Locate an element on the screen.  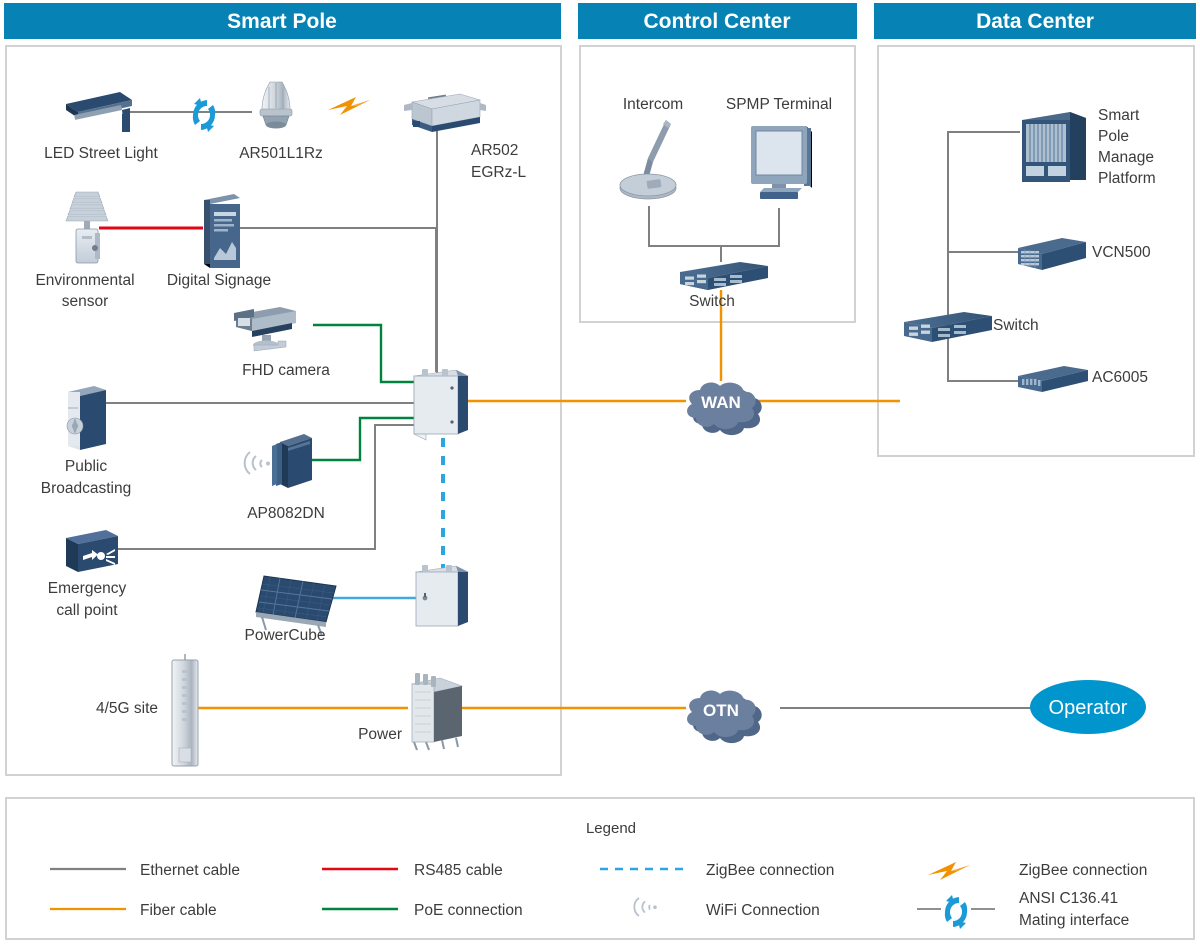
access-point-icon is located at coordinates (292, 461).